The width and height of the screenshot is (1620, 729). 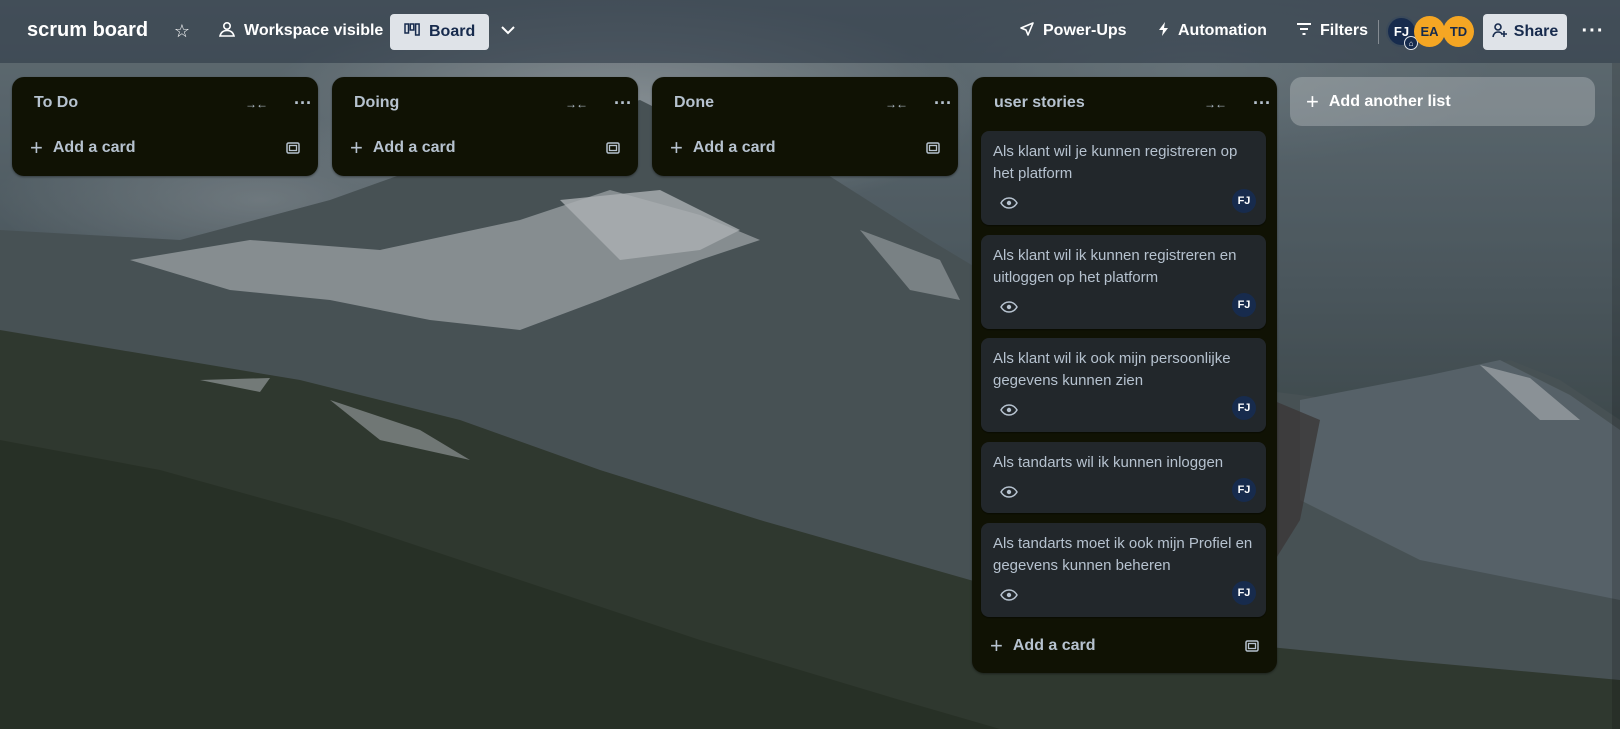 I want to click on filter-icon, so click(x=1304, y=31).